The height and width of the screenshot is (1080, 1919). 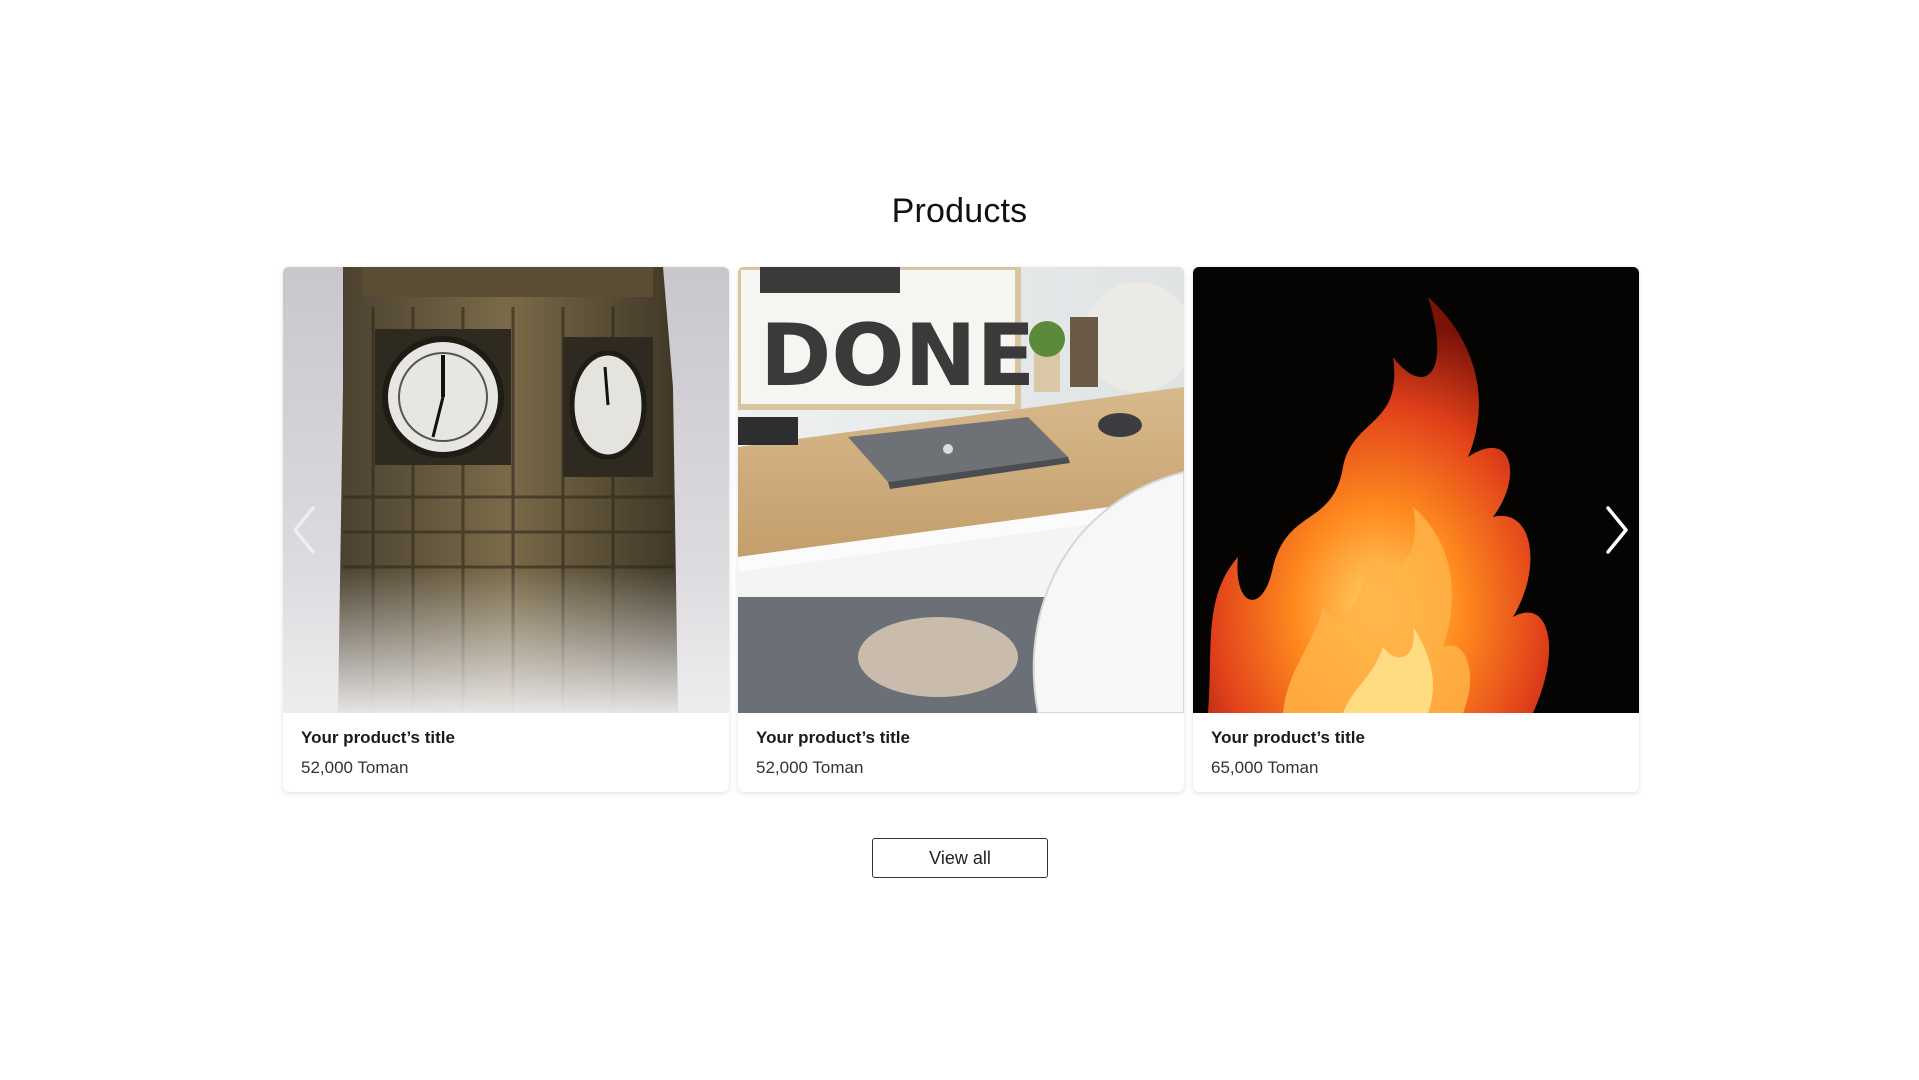 I want to click on view-all-button: View all, so click(x=960, y=858).